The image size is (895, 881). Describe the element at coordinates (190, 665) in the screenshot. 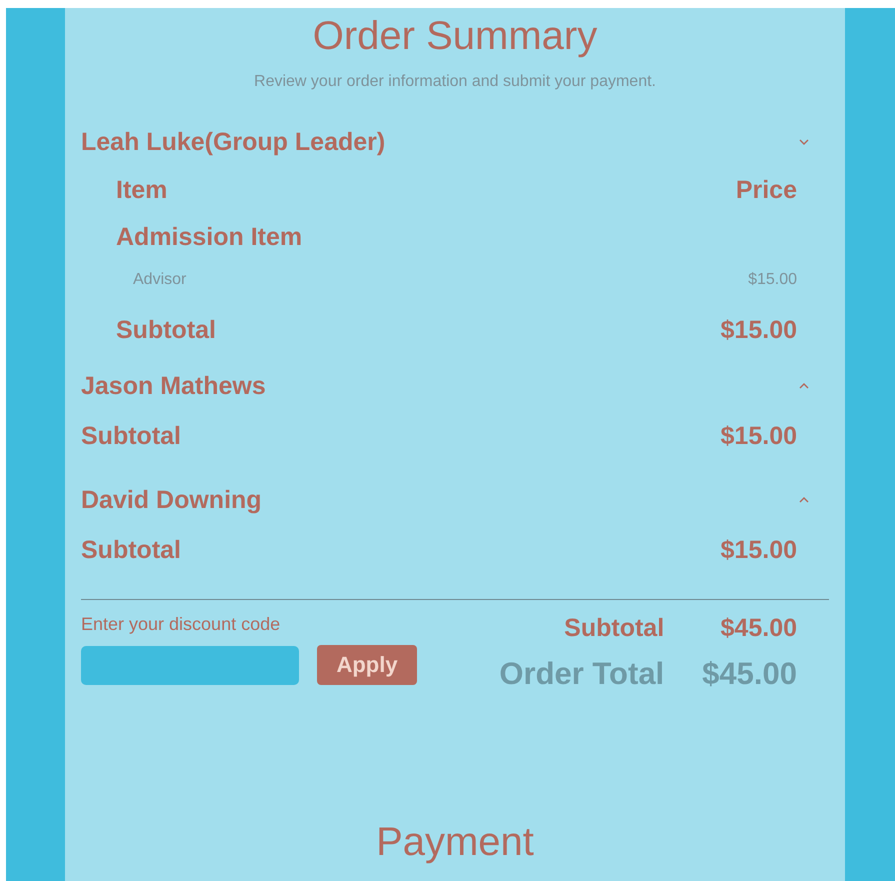

I see `discount-field` at that location.